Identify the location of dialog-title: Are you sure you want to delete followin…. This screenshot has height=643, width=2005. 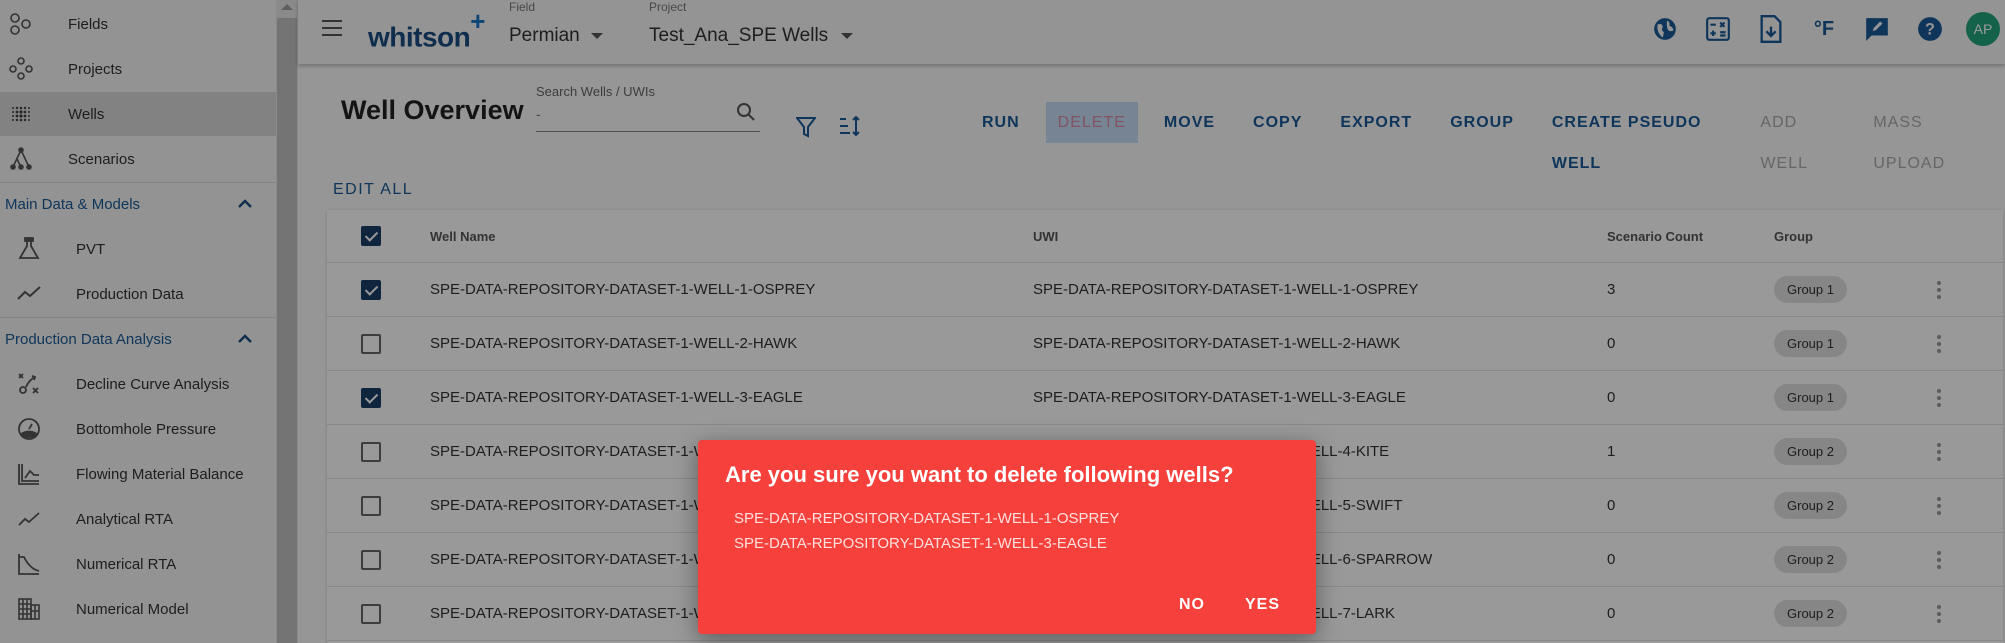
(979, 474).